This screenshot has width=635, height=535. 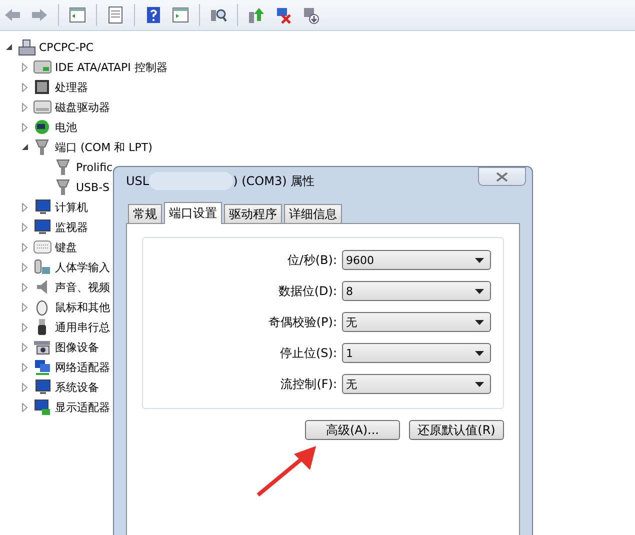 I want to click on tree-item: 通用串行总, so click(x=82, y=327).